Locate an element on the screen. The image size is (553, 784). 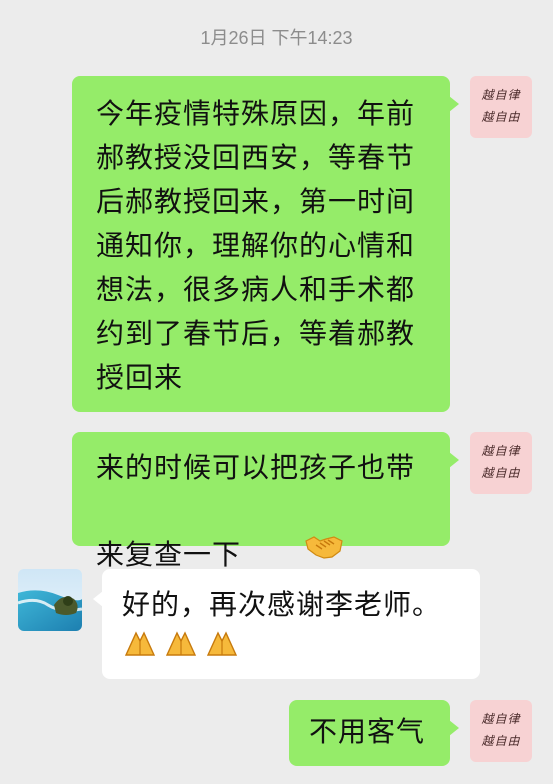
message-text: 好的，再次感谢李老师。 is located at coordinates (282, 604).